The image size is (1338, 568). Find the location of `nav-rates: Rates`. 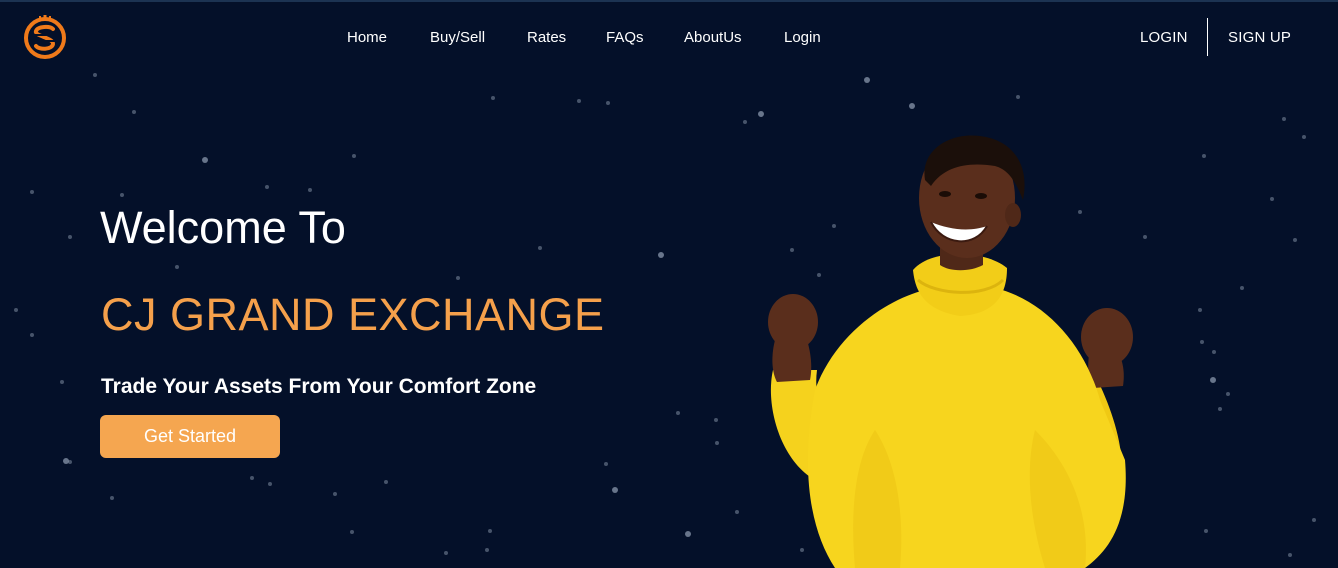

nav-rates: Rates is located at coordinates (546, 38).